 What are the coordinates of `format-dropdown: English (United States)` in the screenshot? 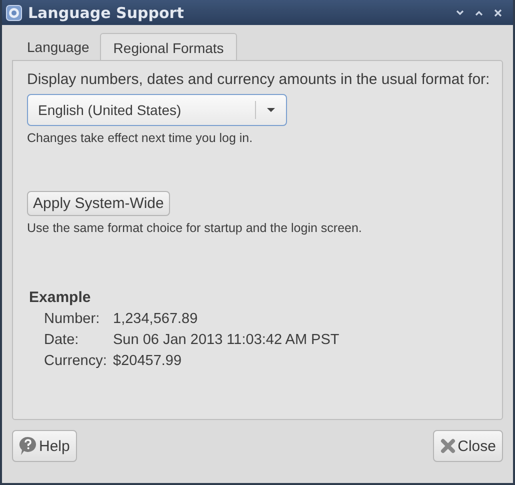 It's located at (157, 110).